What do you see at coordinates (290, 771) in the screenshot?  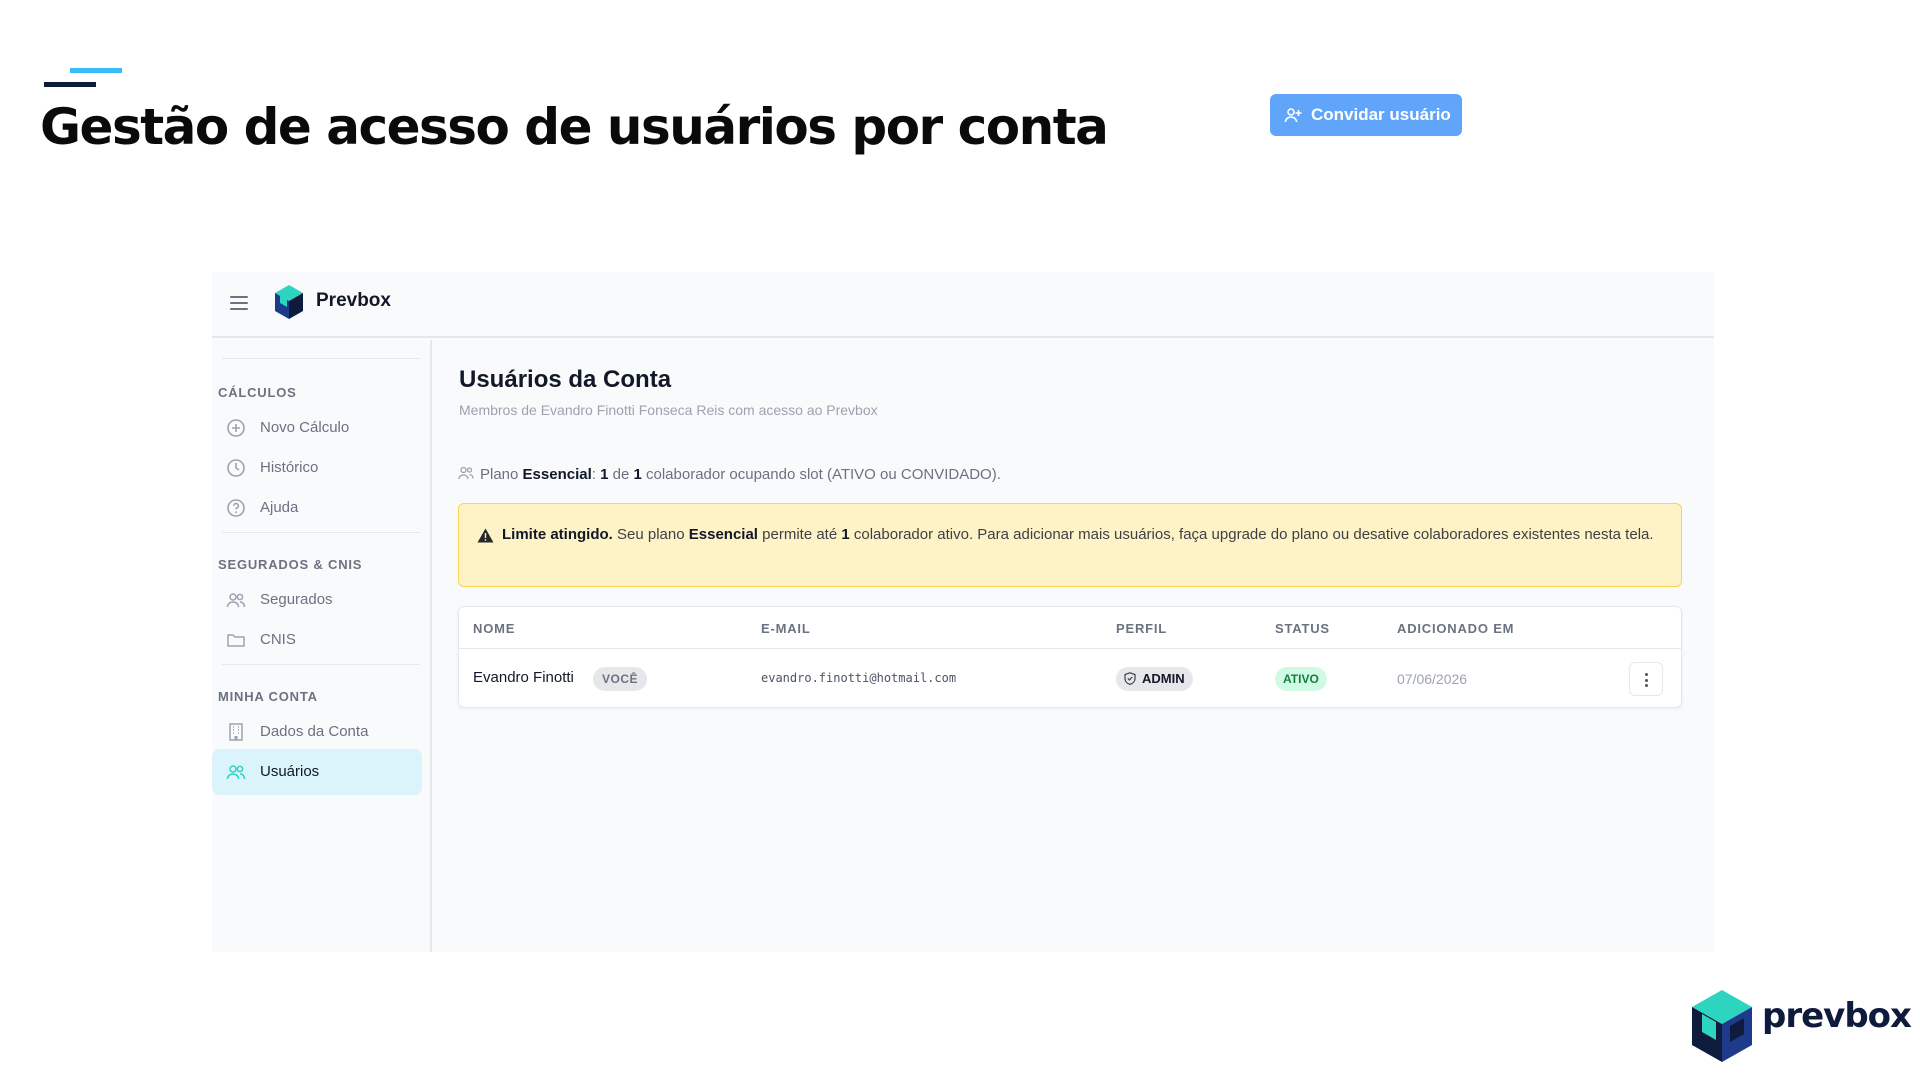 I see `sidebar-item-label: Usuários` at bounding box center [290, 771].